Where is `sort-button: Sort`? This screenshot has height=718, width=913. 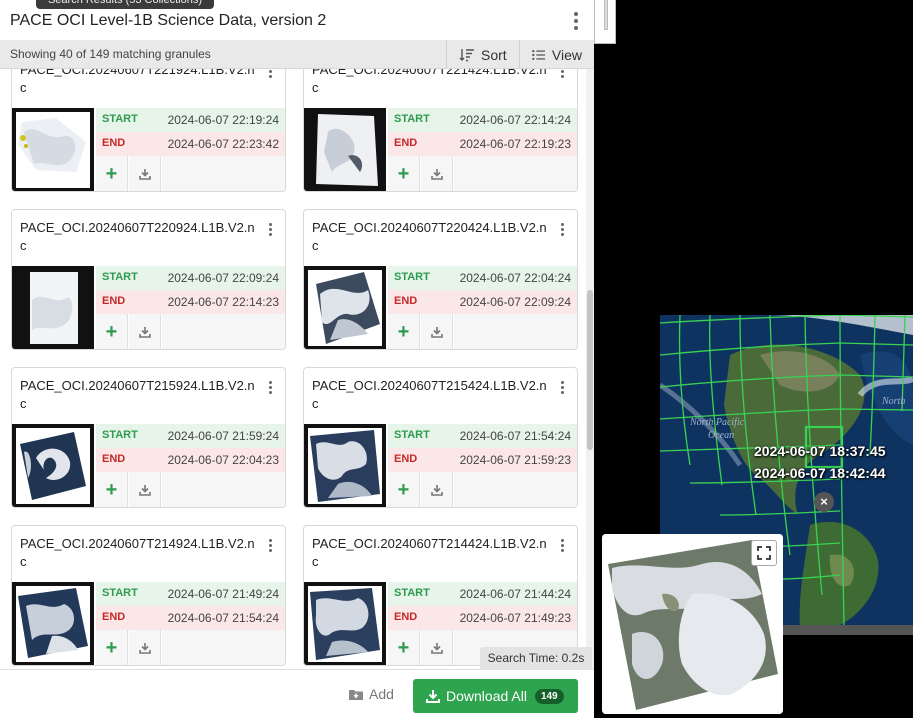 sort-button: Sort is located at coordinates (482, 54).